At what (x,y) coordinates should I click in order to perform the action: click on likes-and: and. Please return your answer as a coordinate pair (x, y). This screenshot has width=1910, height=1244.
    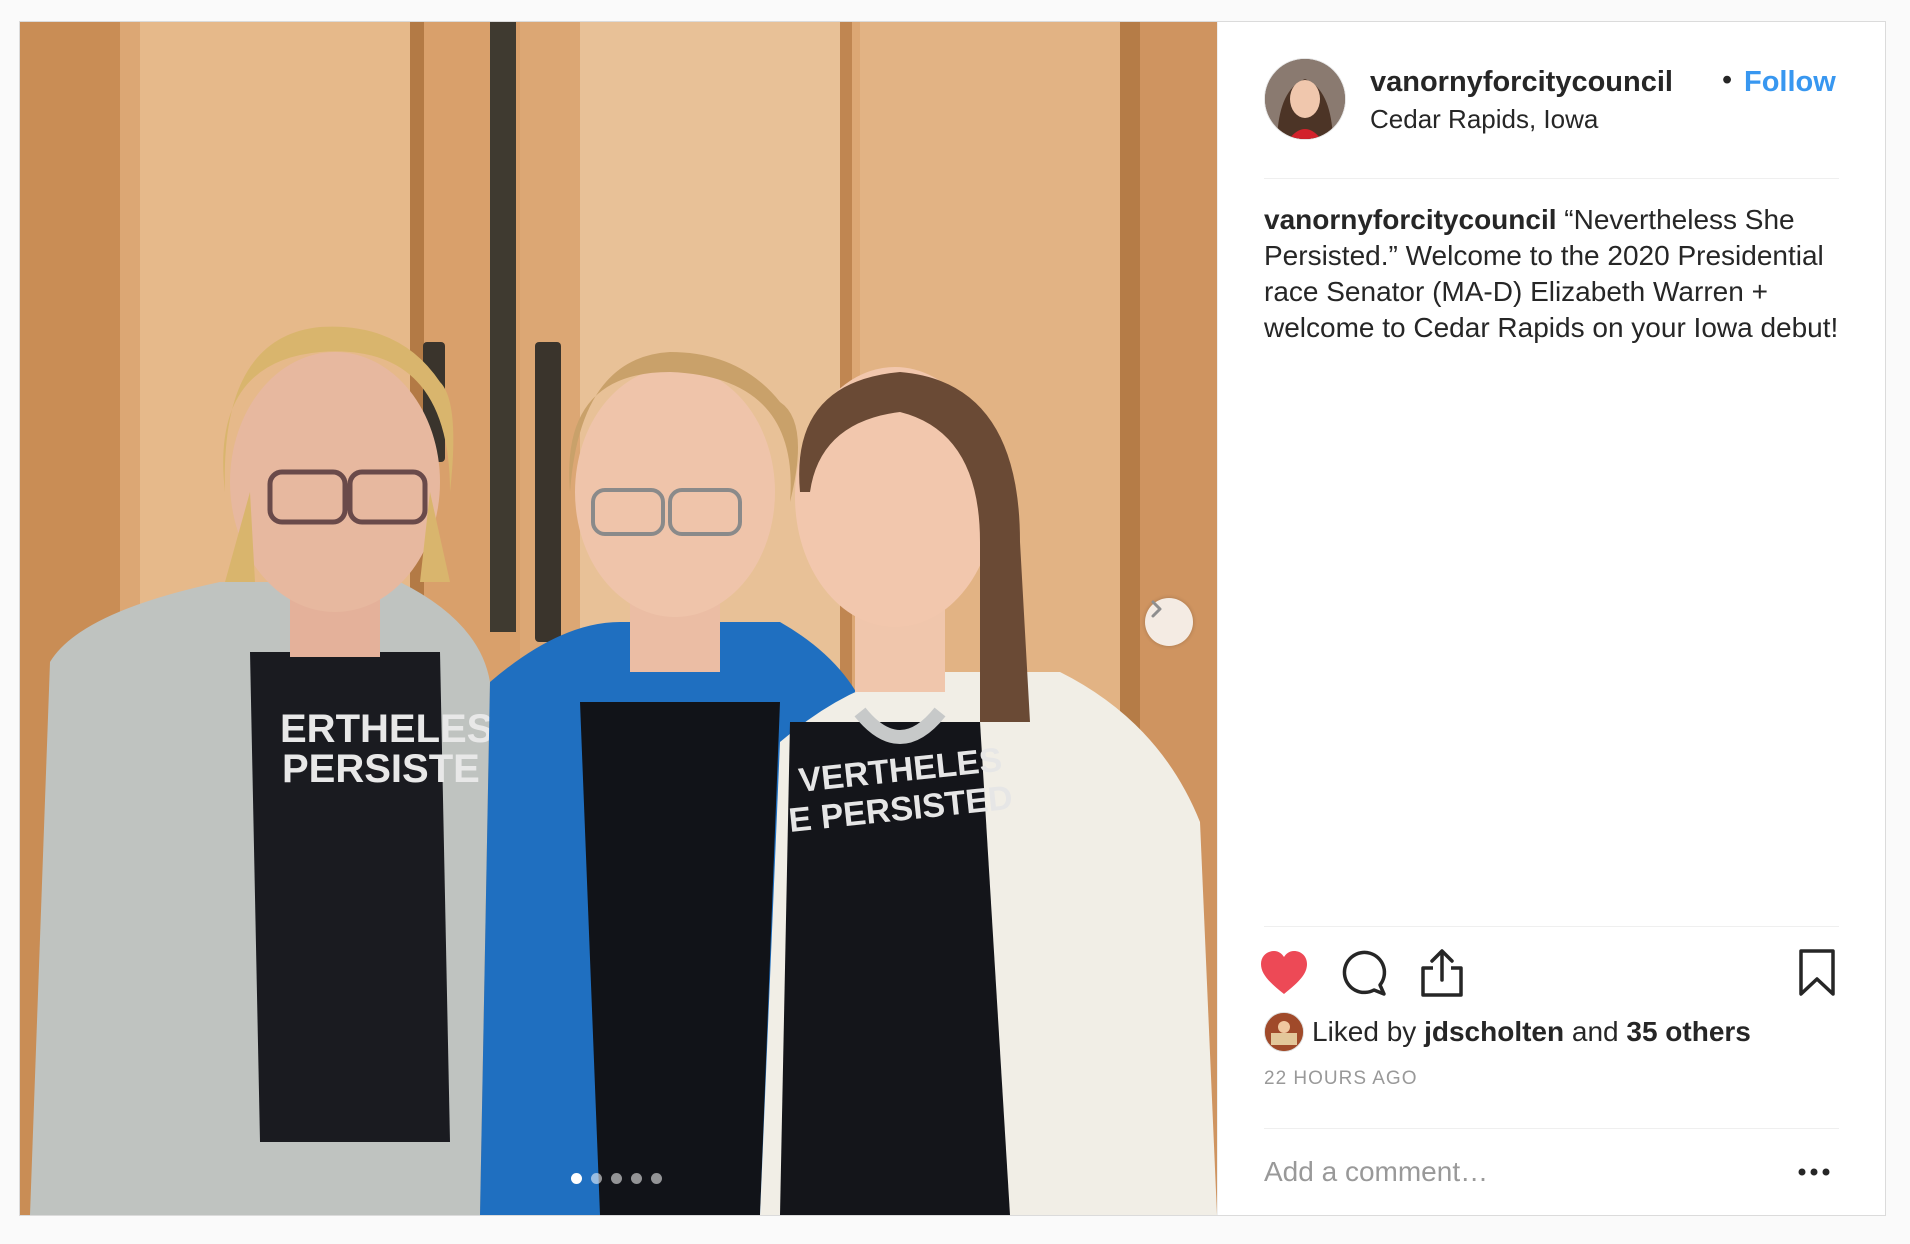
    Looking at the image, I should click on (1595, 1031).